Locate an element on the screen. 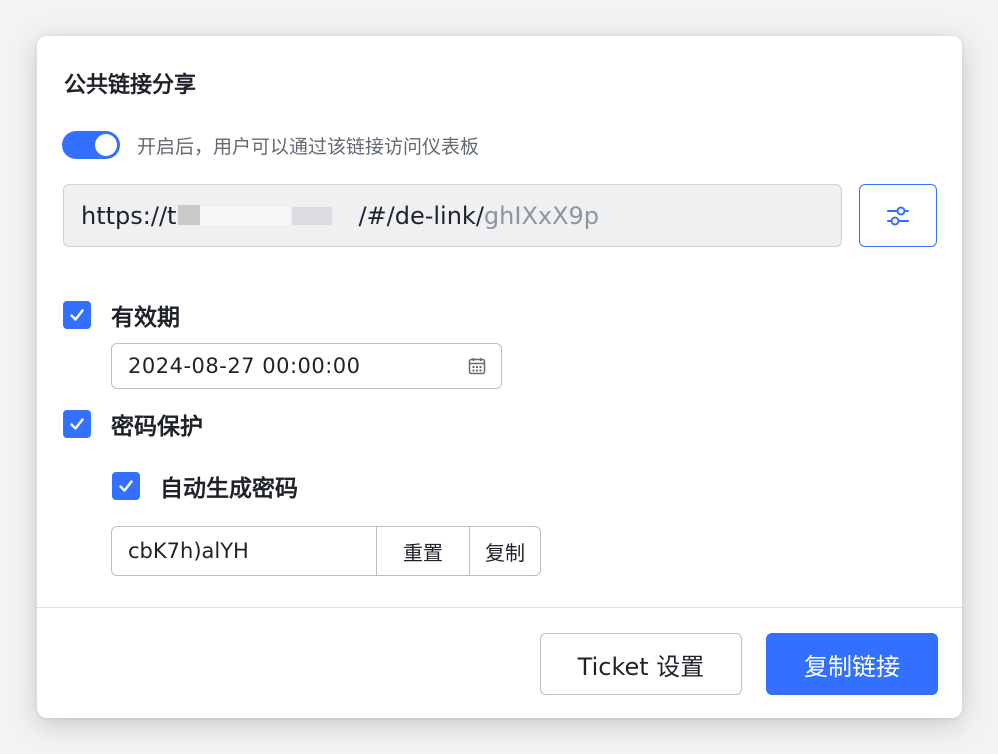 This screenshot has width=998, height=754. calendar-icon is located at coordinates (477, 366).